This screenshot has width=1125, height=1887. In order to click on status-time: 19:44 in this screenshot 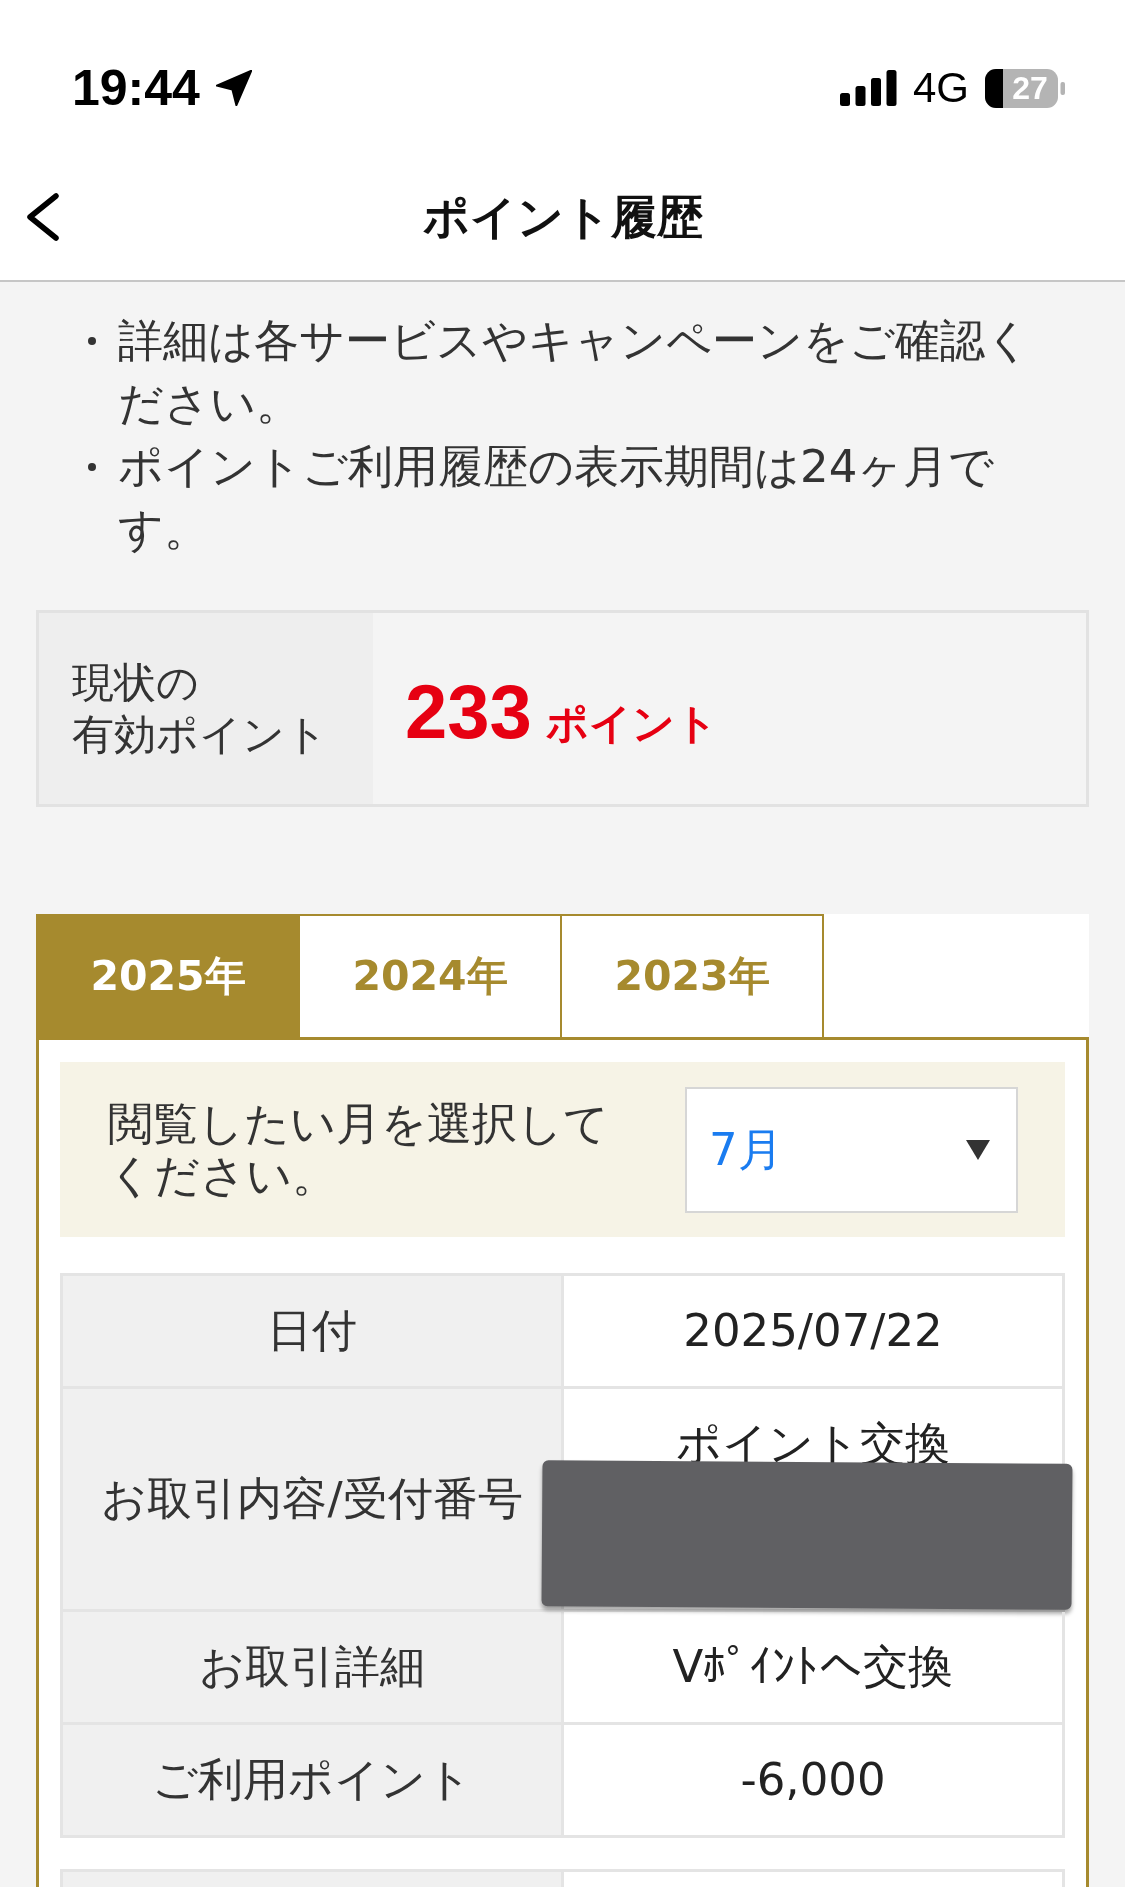, I will do `click(136, 88)`.